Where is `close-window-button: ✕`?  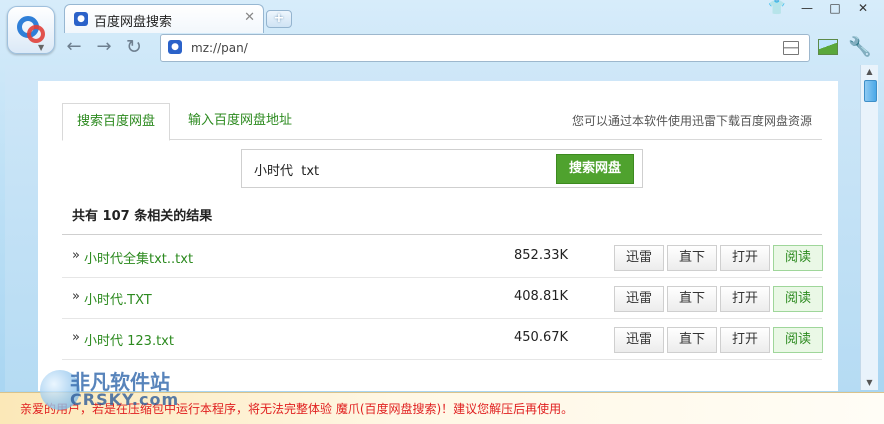
close-window-button: ✕ is located at coordinates (863, 9).